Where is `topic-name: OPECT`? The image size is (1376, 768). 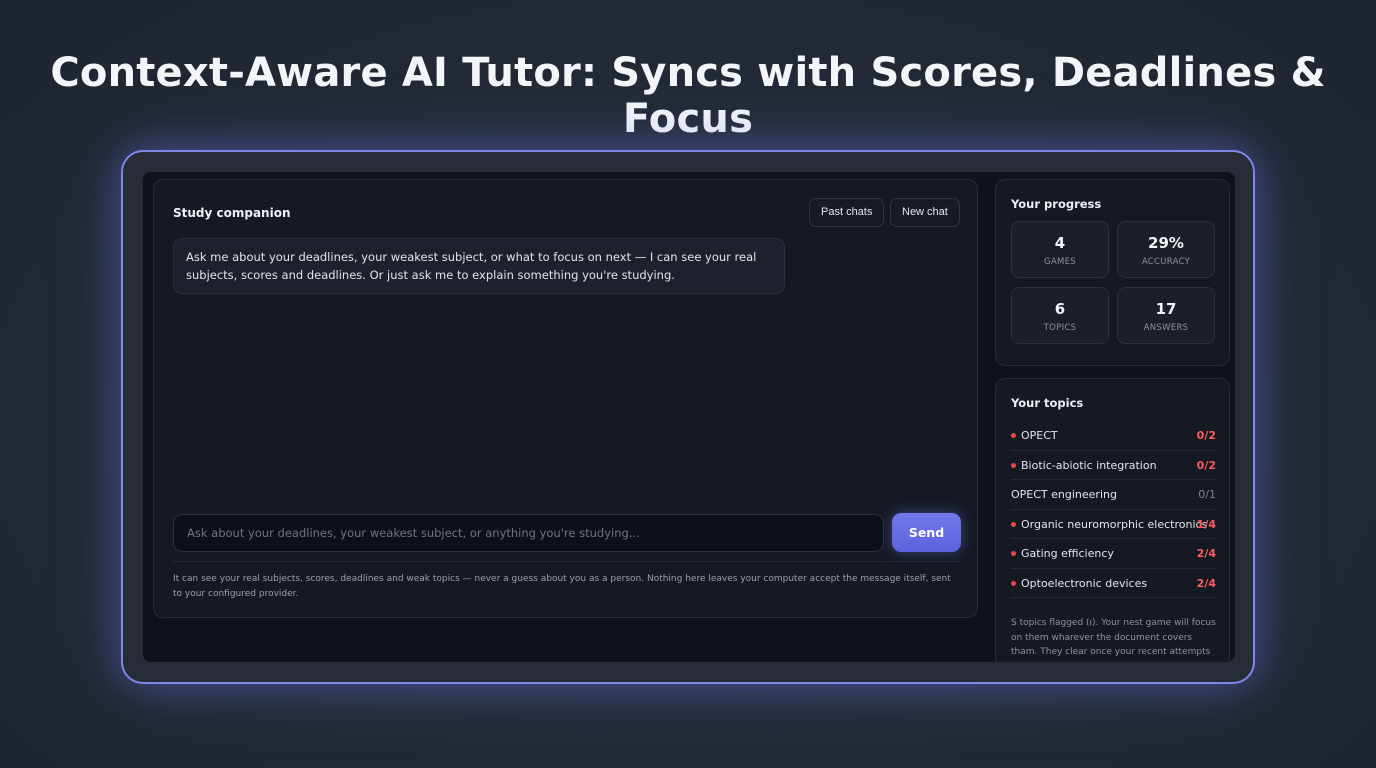
topic-name: OPECT is located at coordinates (1039, 435).